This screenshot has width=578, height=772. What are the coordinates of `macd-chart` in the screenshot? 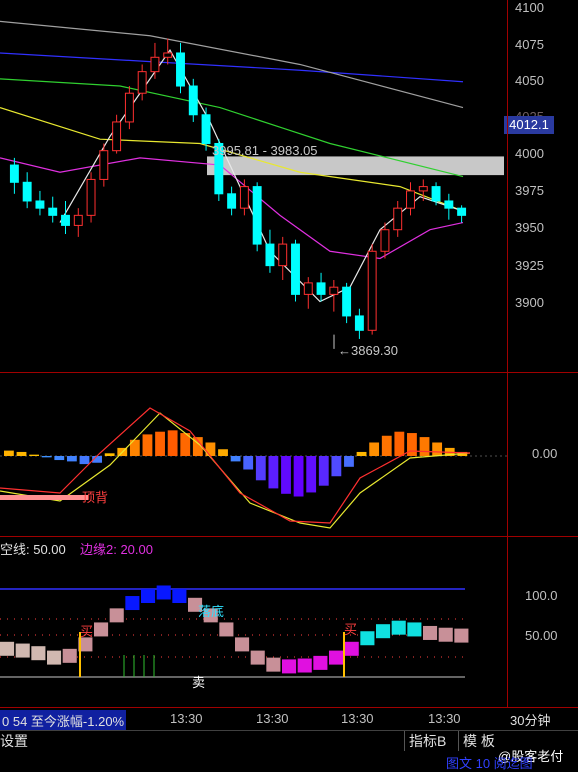 It's located at (253, 468).